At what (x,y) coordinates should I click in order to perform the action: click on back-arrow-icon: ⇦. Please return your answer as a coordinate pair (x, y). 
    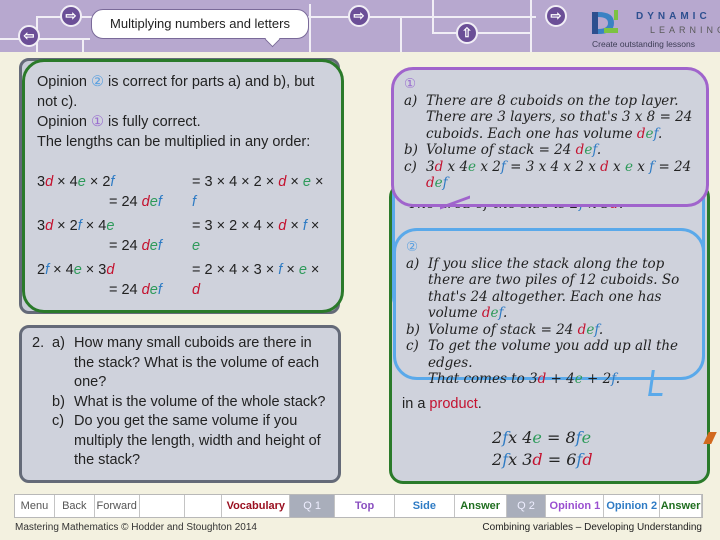
    Looking at the image, I should click on (29, 36).